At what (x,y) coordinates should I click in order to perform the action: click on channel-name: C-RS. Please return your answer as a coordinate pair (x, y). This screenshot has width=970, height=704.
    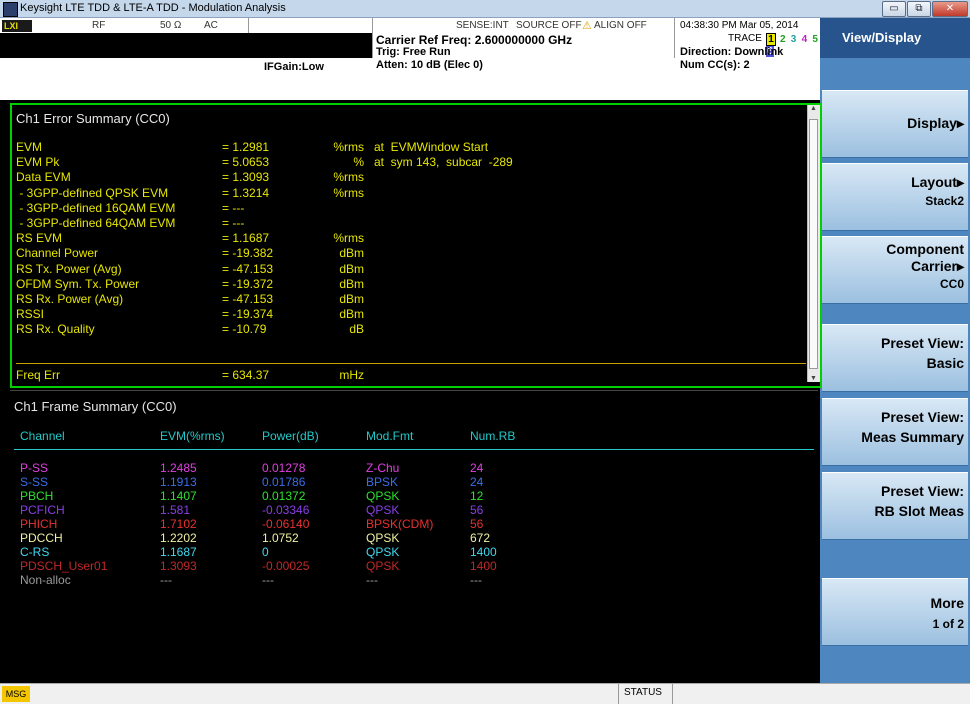
    Looking at the image, I should click on (35, 552).